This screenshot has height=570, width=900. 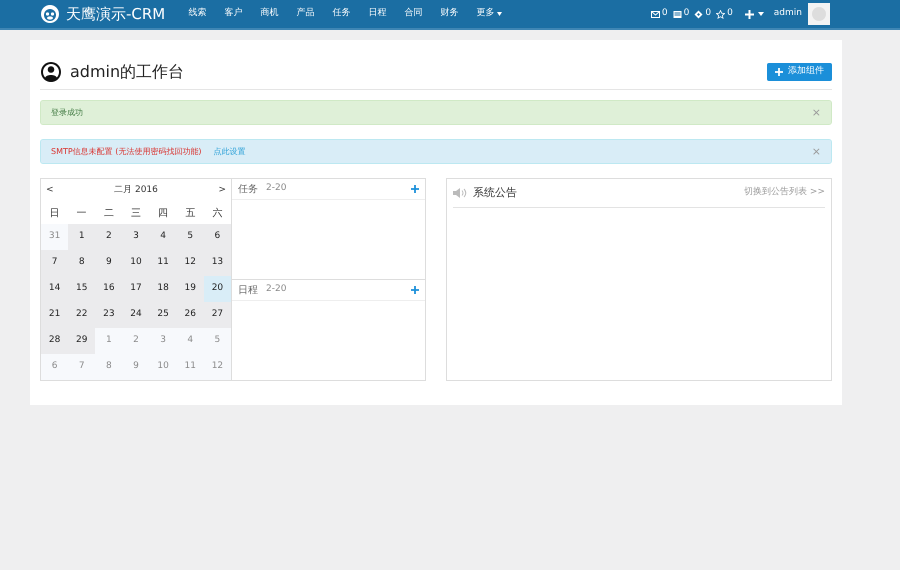 What do you see at coordinates (136, 315) in the screenshot?
I see `calendar-day: 24` at bounding box center [136, 315].